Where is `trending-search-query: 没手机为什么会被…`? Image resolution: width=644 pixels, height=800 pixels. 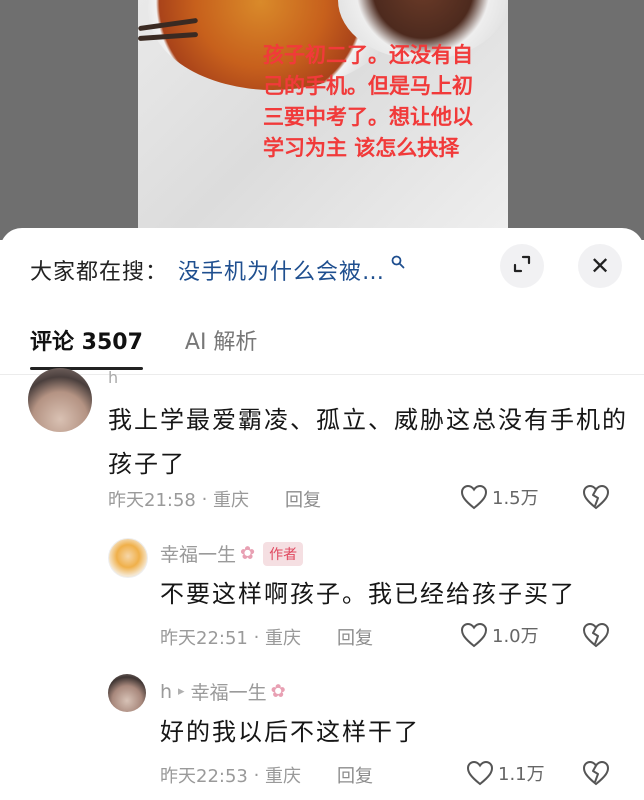
trending-search-query: 没手机为什么会被… is located at coordinates (281, 270).